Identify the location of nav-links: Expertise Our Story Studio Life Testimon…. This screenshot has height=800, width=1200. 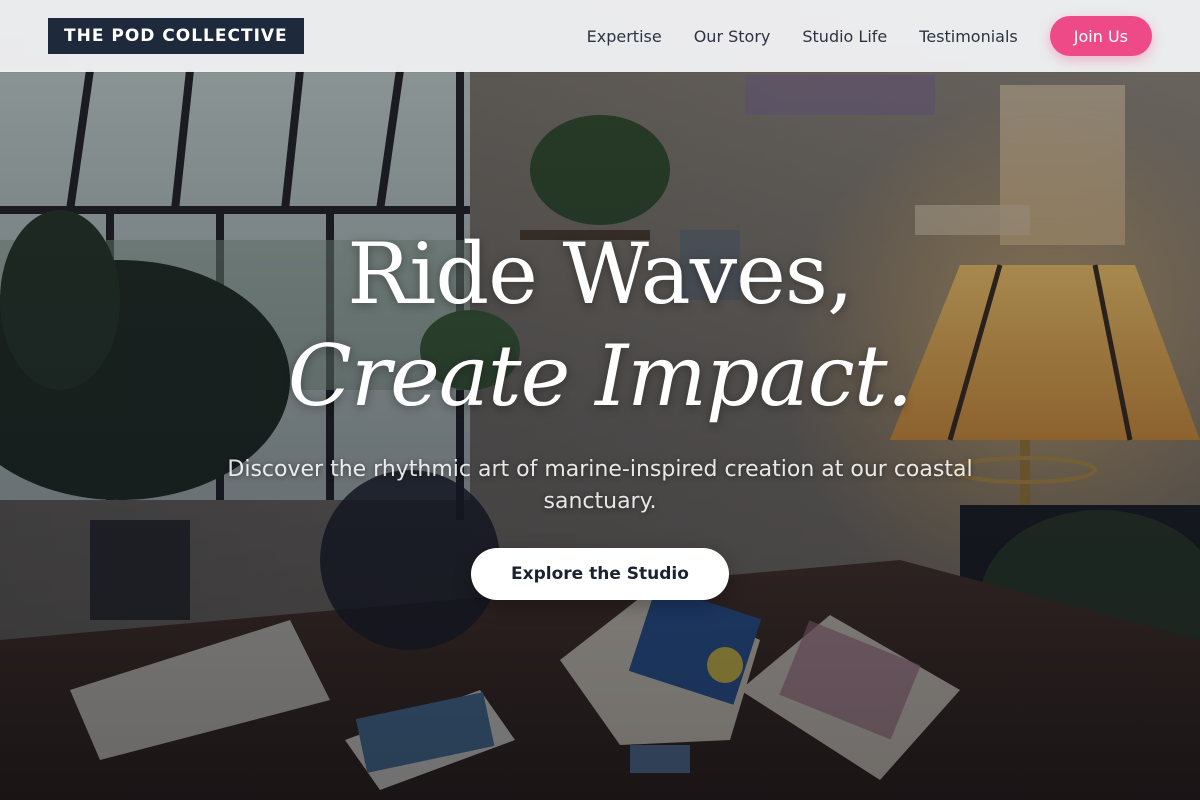
(869, 36).